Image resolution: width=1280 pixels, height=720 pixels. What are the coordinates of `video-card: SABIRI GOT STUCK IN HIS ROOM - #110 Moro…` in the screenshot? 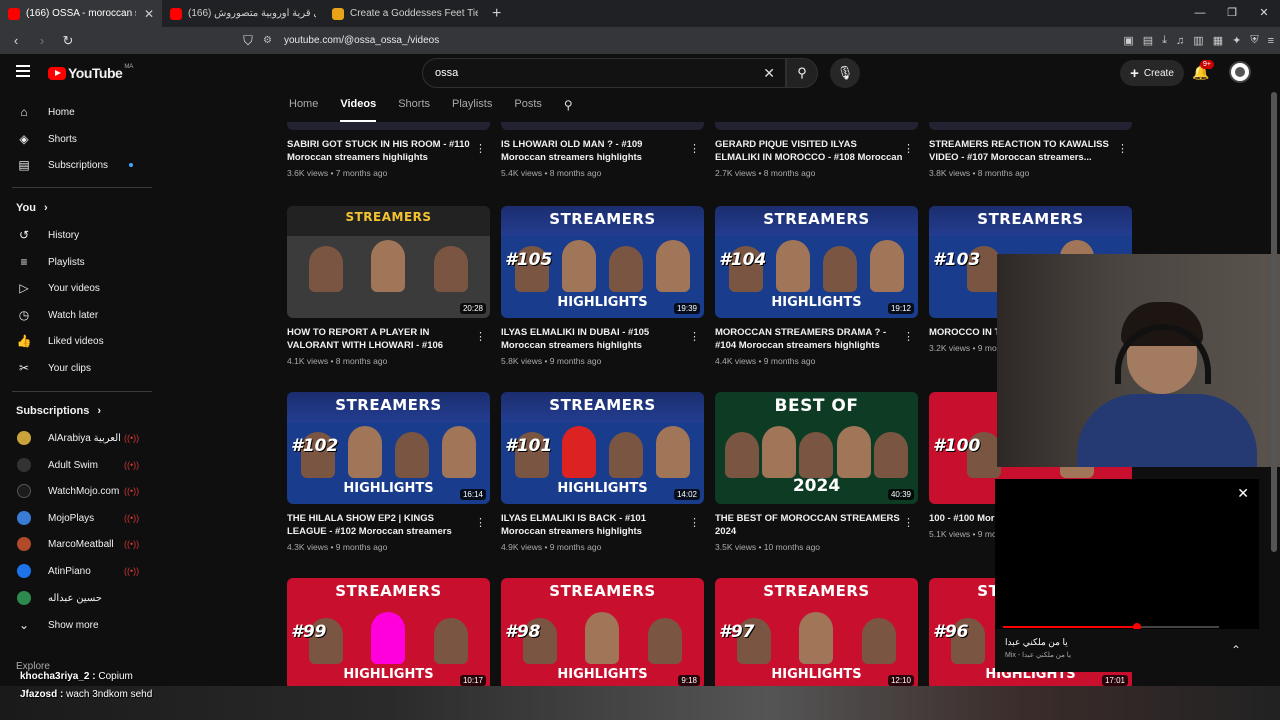 It's located at (388, 150).